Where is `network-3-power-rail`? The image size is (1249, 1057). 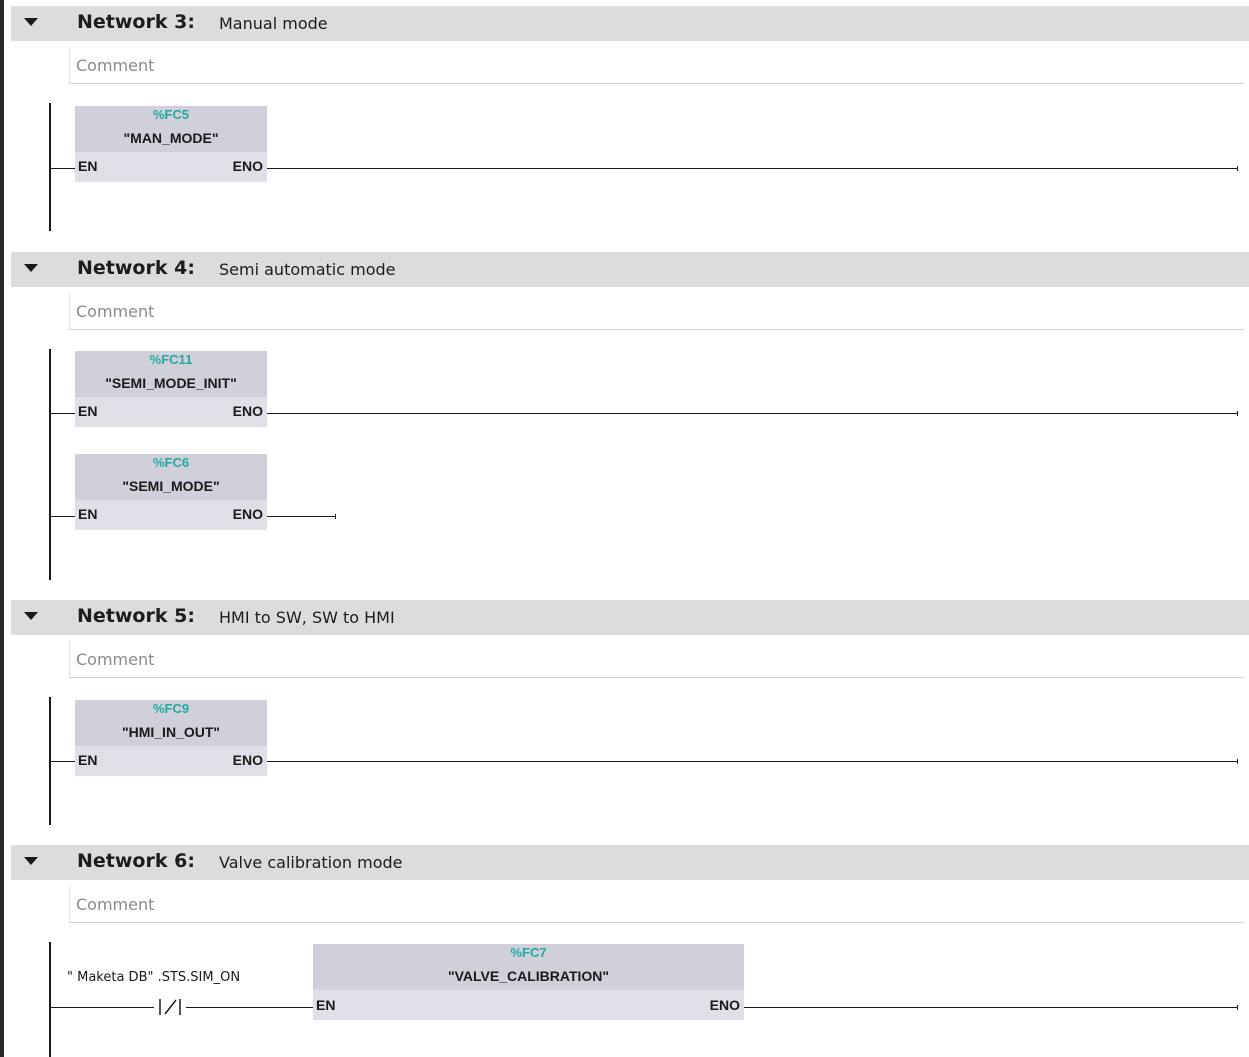 network-3-power-rail is located at coordinates (50, 167).